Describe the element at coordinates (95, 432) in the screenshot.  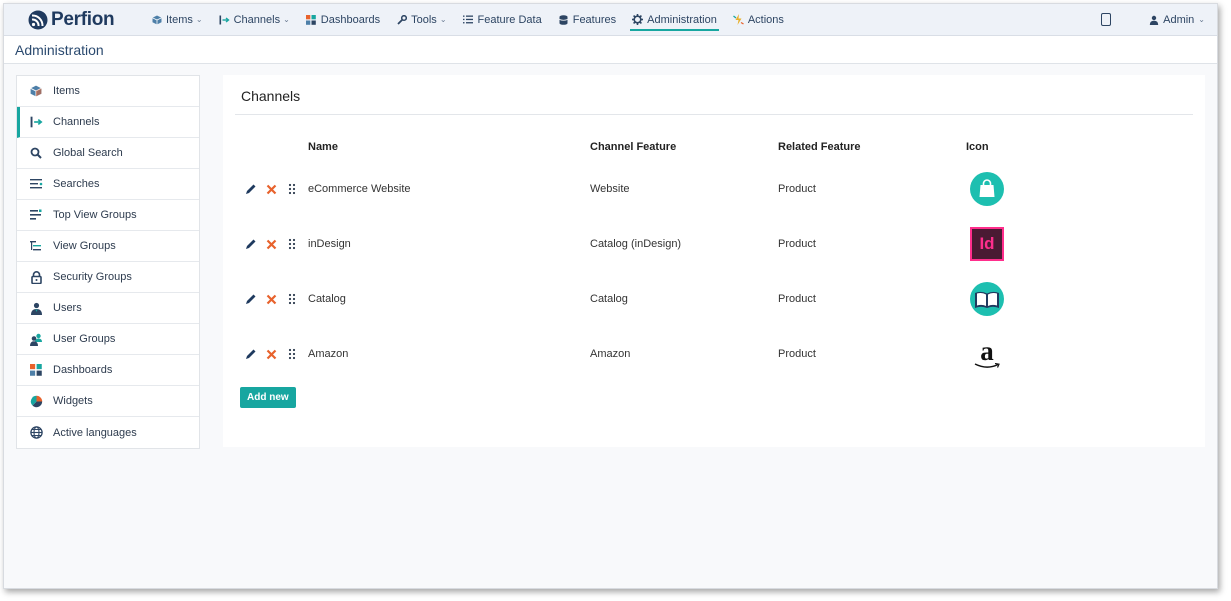
I see `sidebar-item-label: Active languages` at that location.